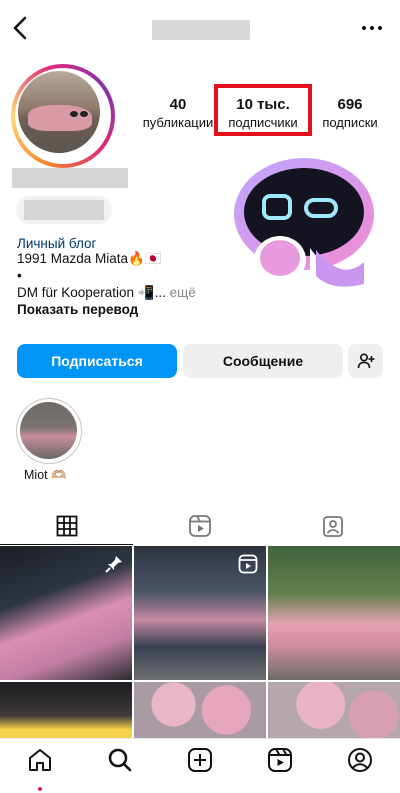 This screenshot has width=400, height=793. I want to click on message-button: Сообщение, so click(263, 361).